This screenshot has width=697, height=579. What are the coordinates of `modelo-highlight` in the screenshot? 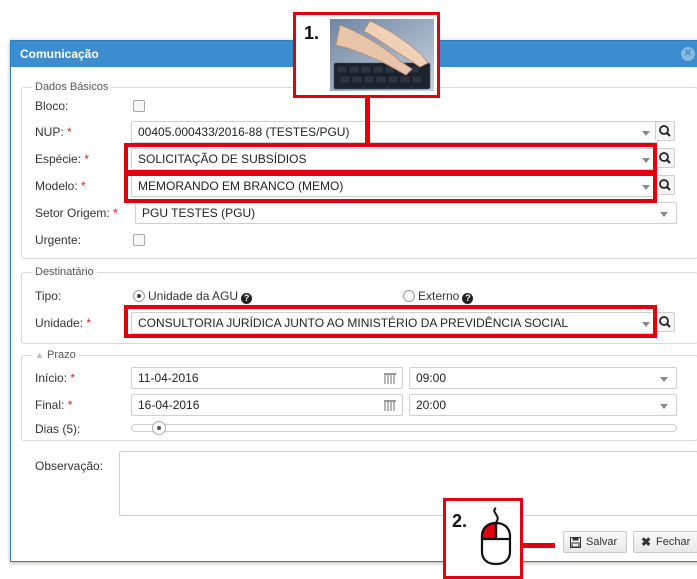 It's located at (390, 186).